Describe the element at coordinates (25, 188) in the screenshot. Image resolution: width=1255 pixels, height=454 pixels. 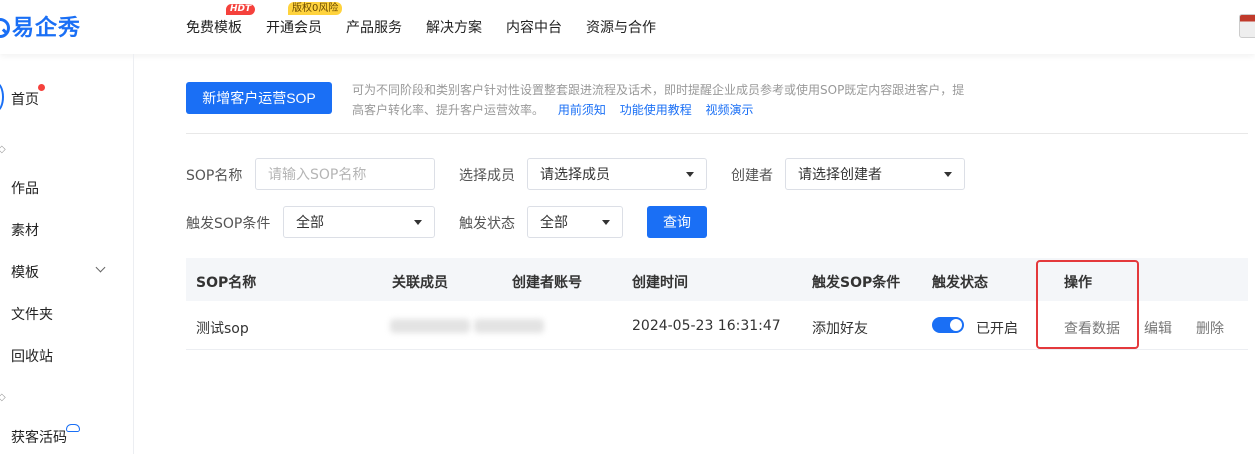
I see `sidebar-item-works: 作品` at that location.